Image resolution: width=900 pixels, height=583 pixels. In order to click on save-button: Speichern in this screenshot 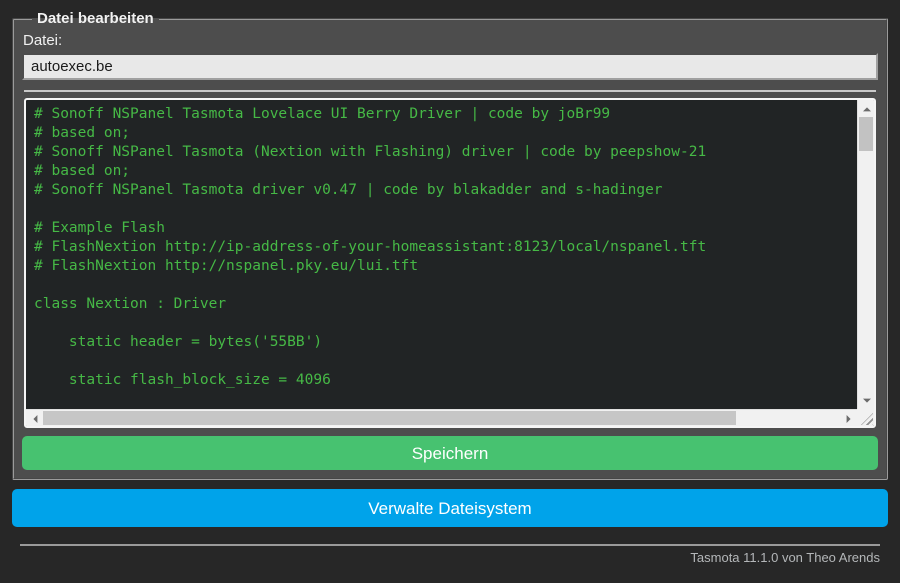, I will do `click(450, 453)`.